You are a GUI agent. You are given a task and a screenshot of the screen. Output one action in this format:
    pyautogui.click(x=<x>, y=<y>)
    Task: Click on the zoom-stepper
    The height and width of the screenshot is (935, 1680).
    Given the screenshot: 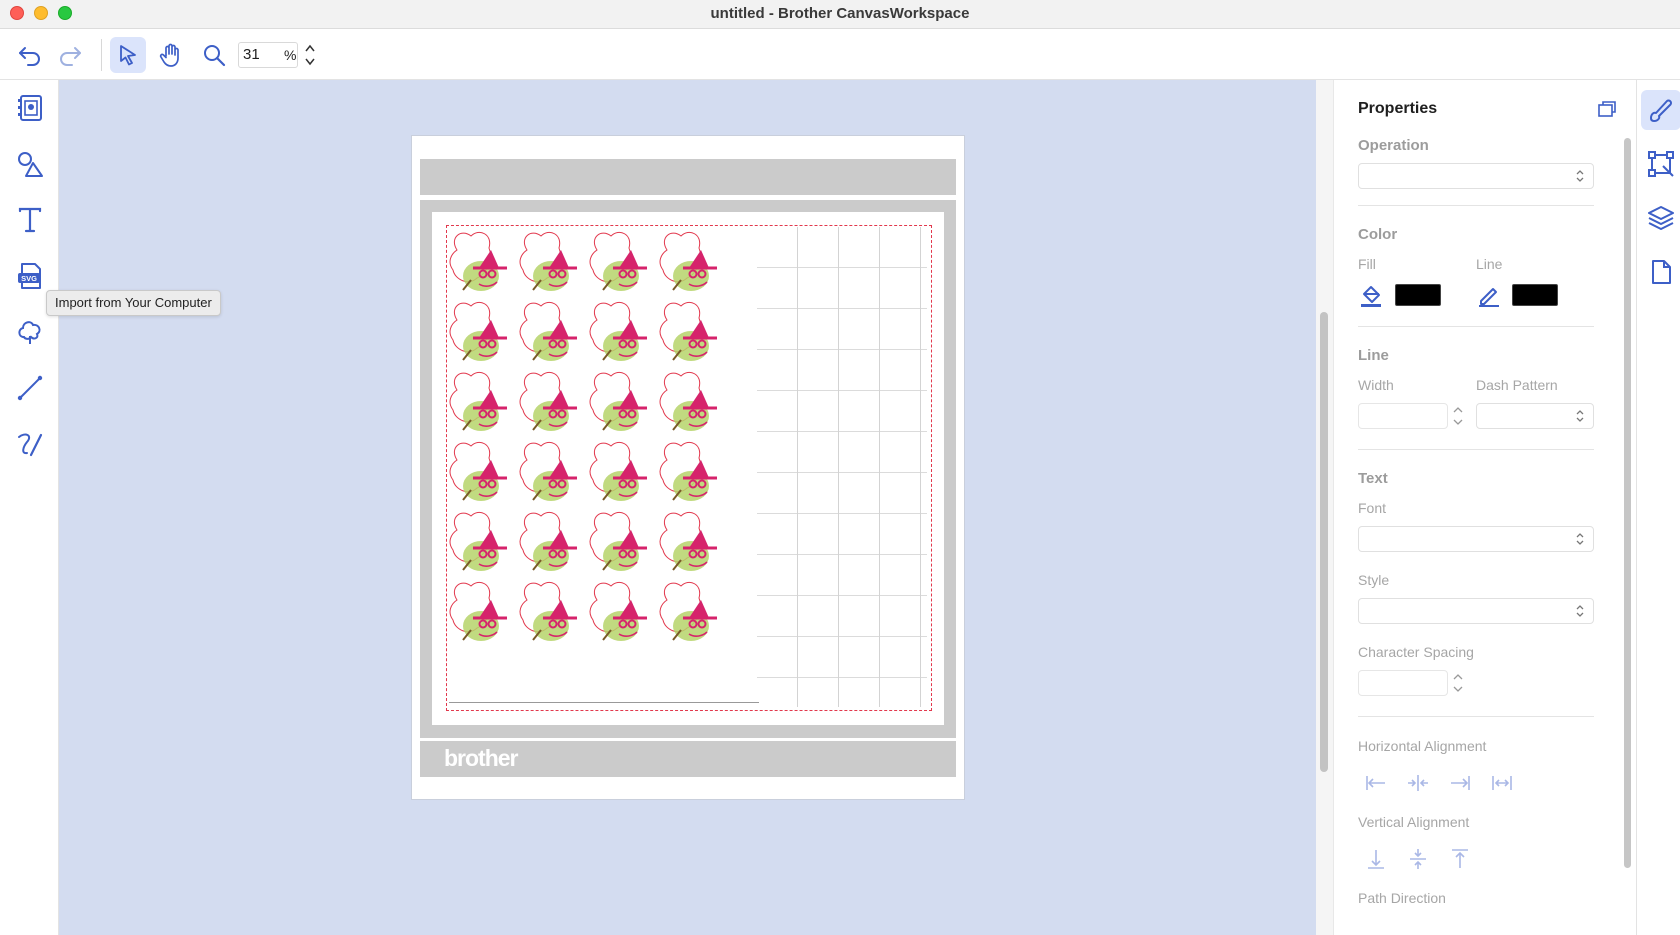 What is the action you would take?
    pyautogui.click(x=310, y=55)
    